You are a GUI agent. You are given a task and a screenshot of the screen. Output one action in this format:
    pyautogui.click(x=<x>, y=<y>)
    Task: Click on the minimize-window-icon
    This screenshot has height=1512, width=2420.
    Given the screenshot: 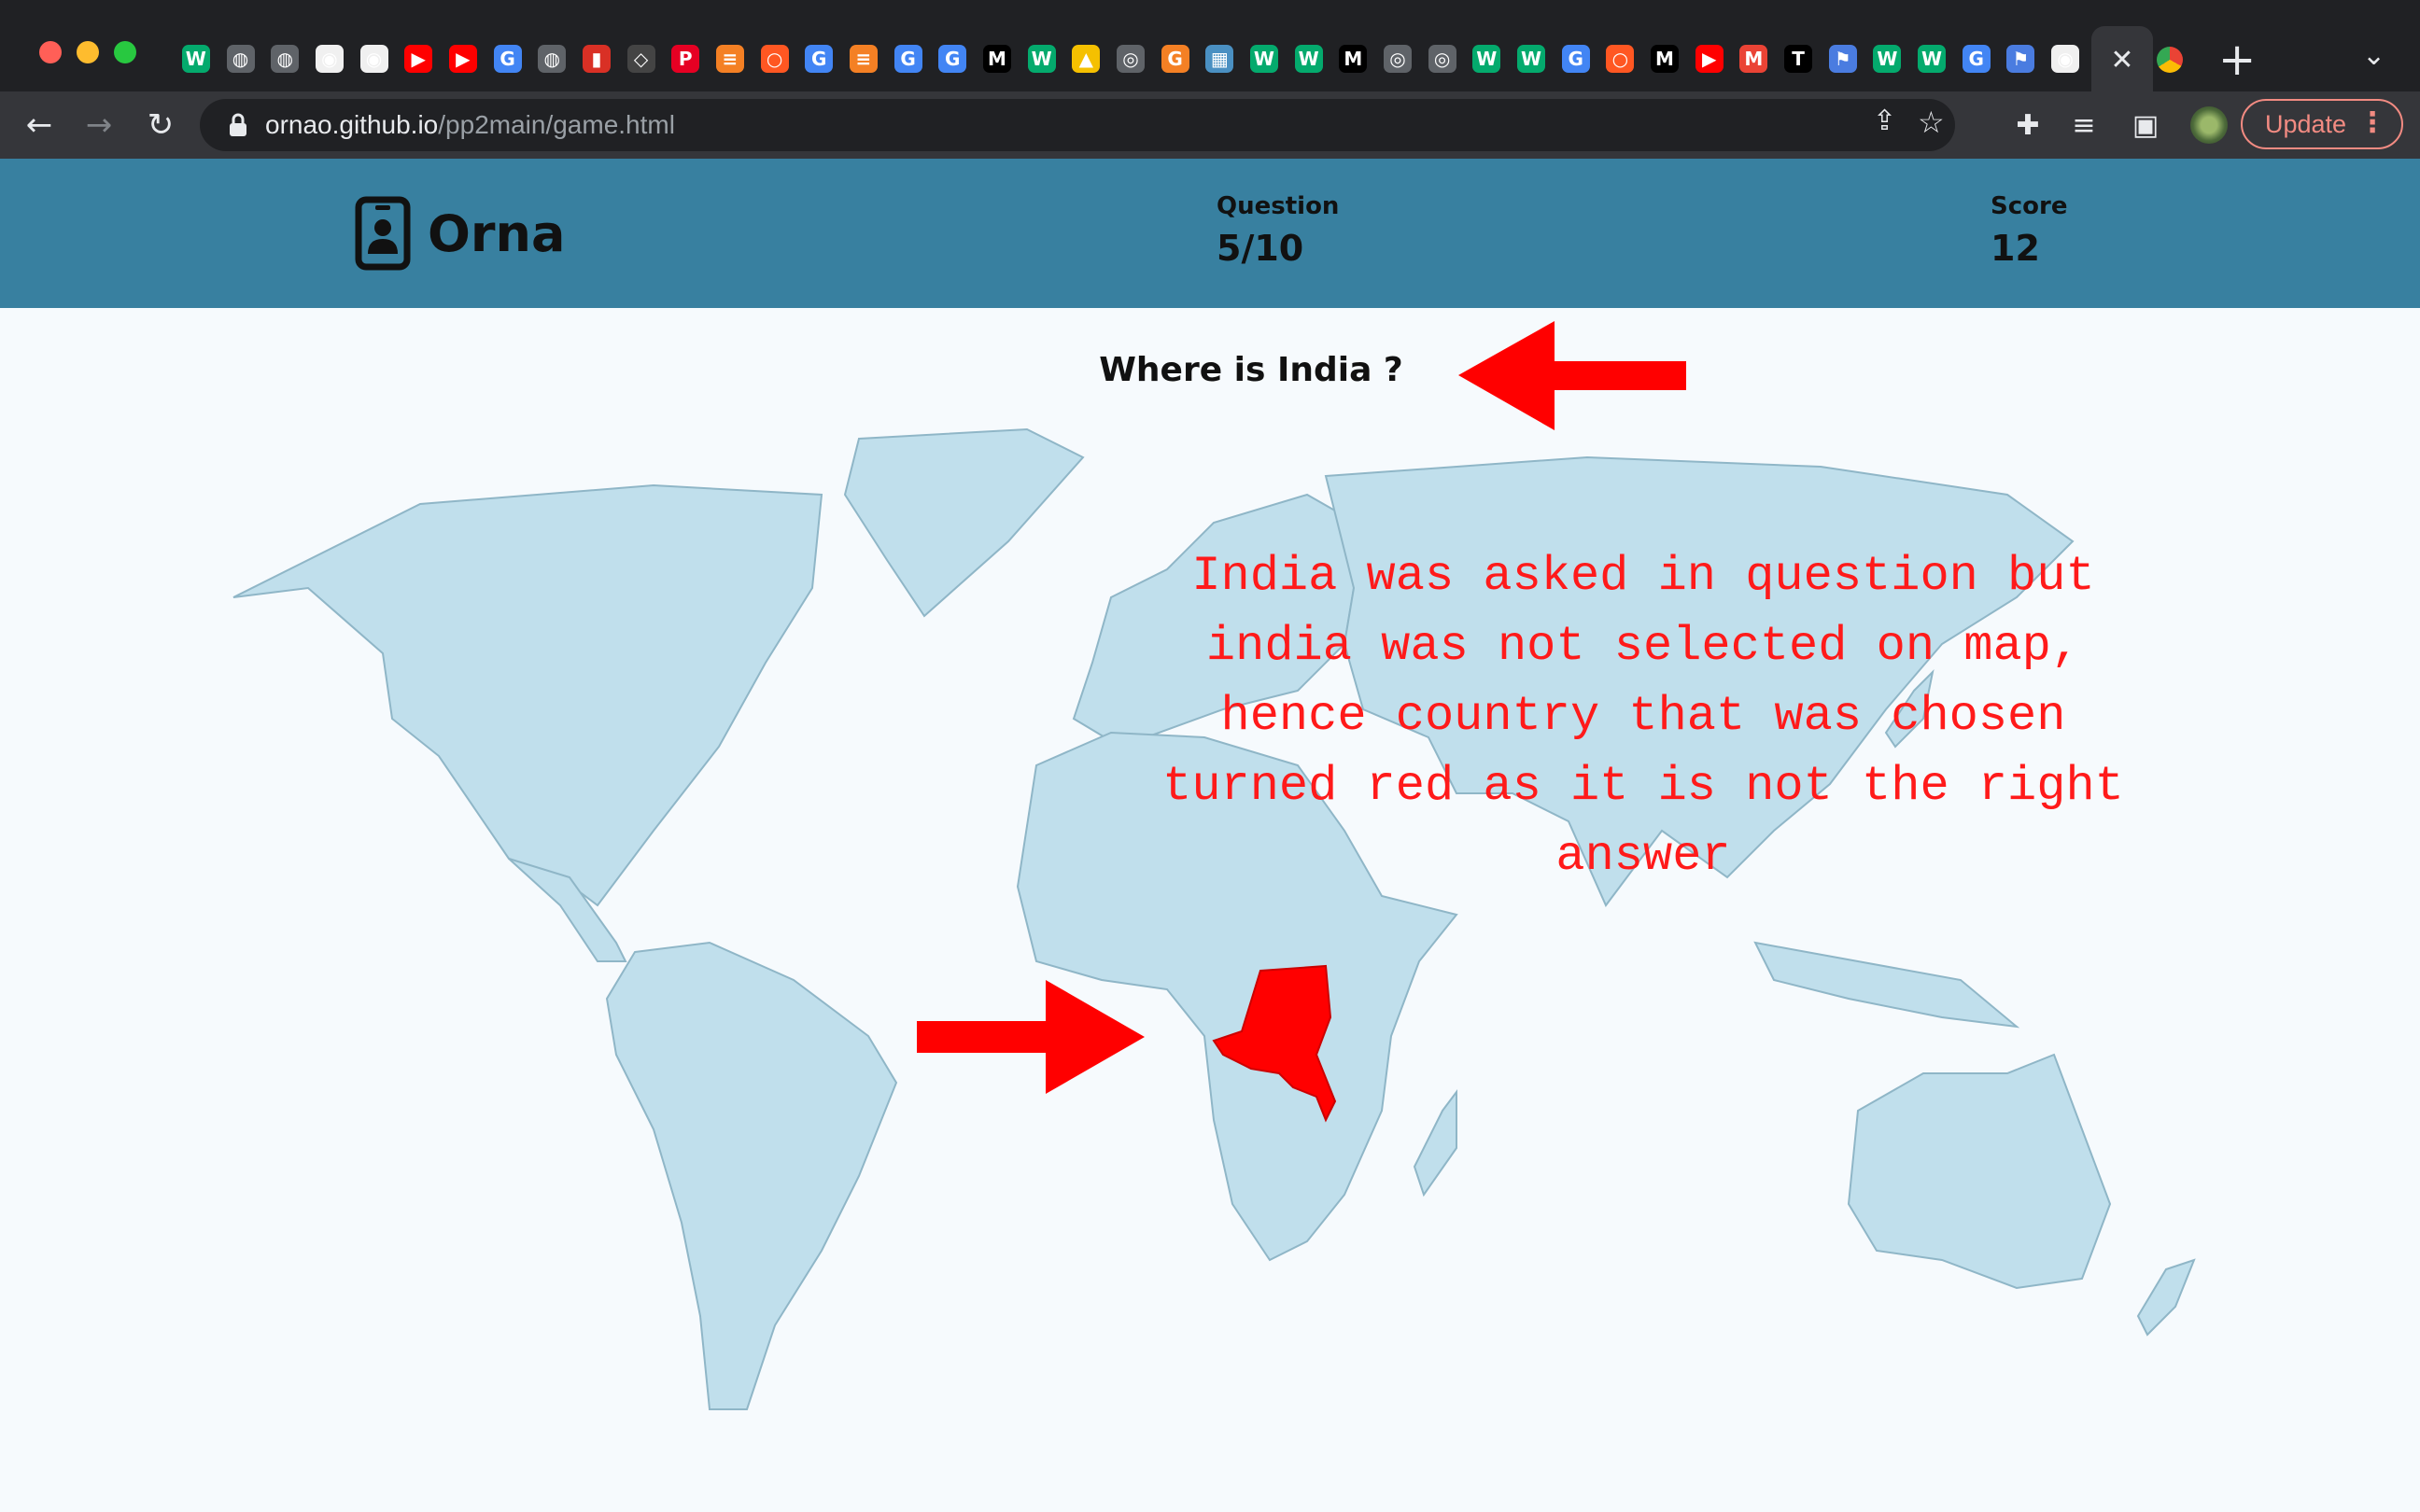 What is the action you would take?
    pyautogui.click(x=88, y=52)
    